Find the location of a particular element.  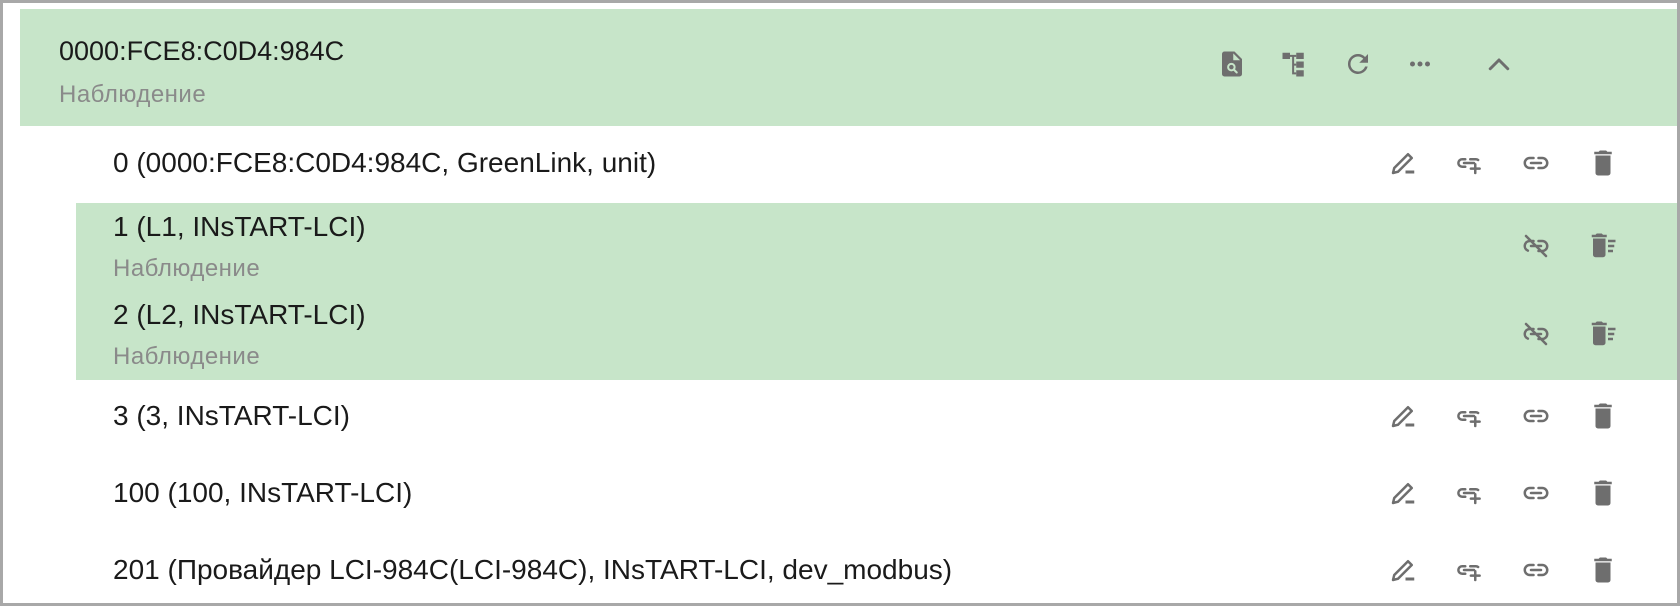

device-title: 0000:FCE8:C0D4:984C is located at coordinates (202, 51).